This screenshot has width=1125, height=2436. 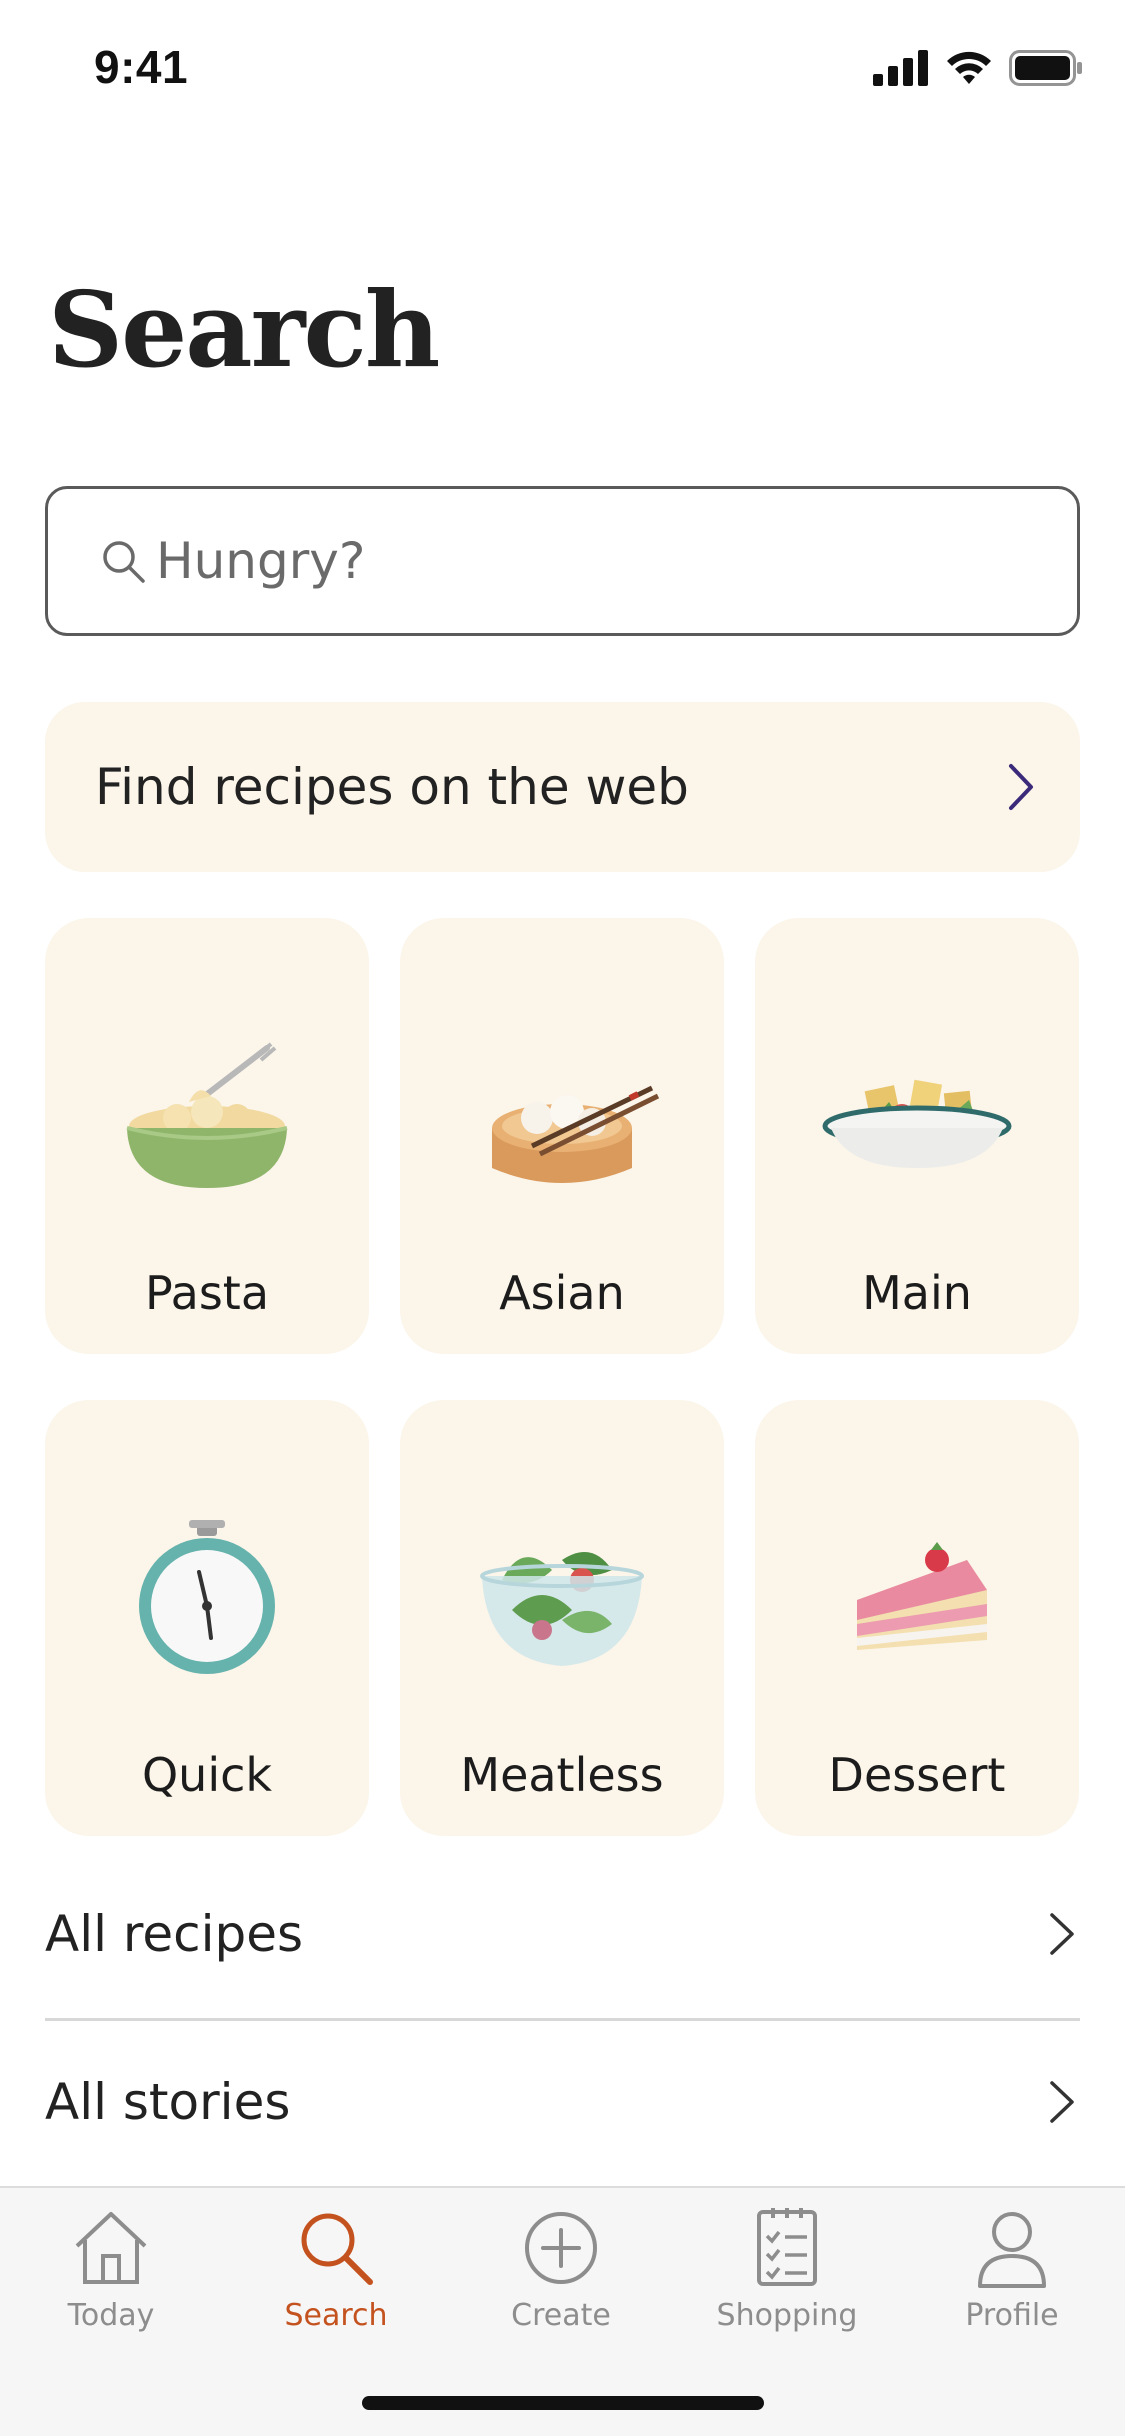 I want to click on wifi-icon, so click(x=969, y=67).